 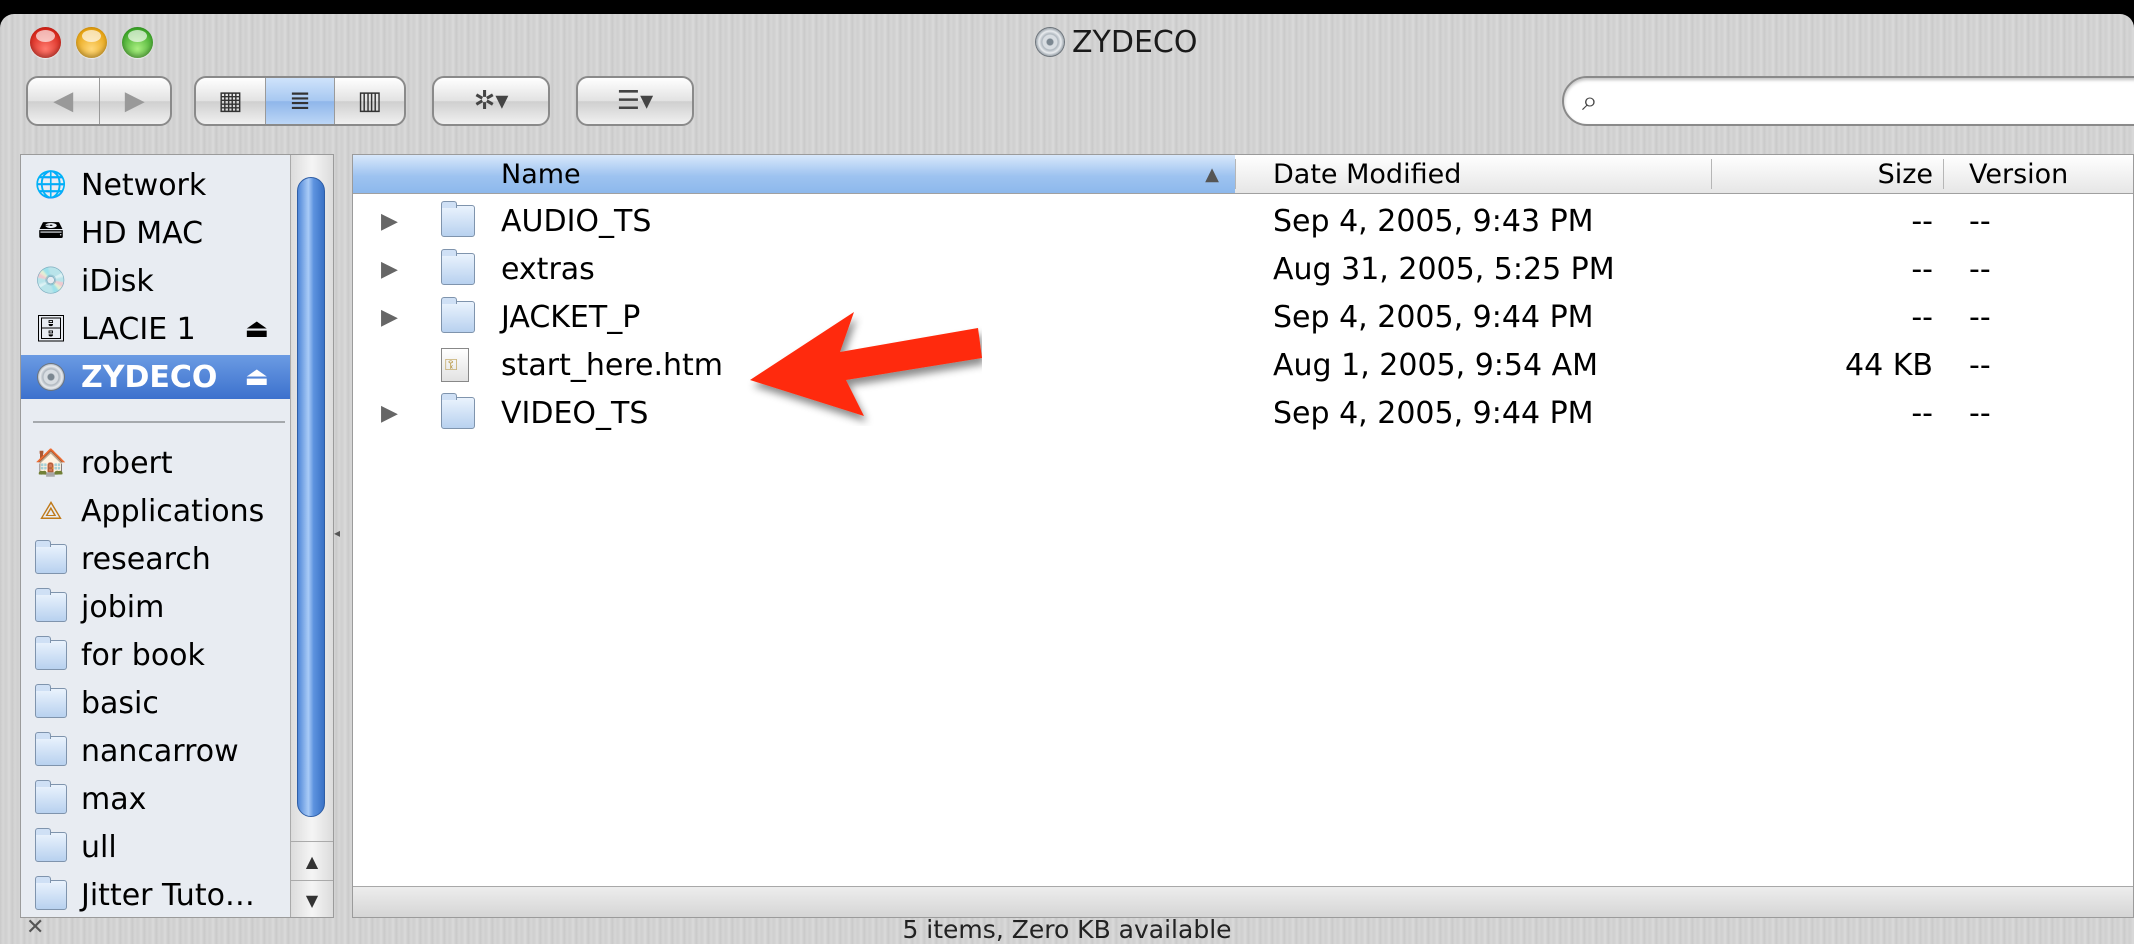 I want to click on window-title: ZYDECO, so click(x=1117, y=42).